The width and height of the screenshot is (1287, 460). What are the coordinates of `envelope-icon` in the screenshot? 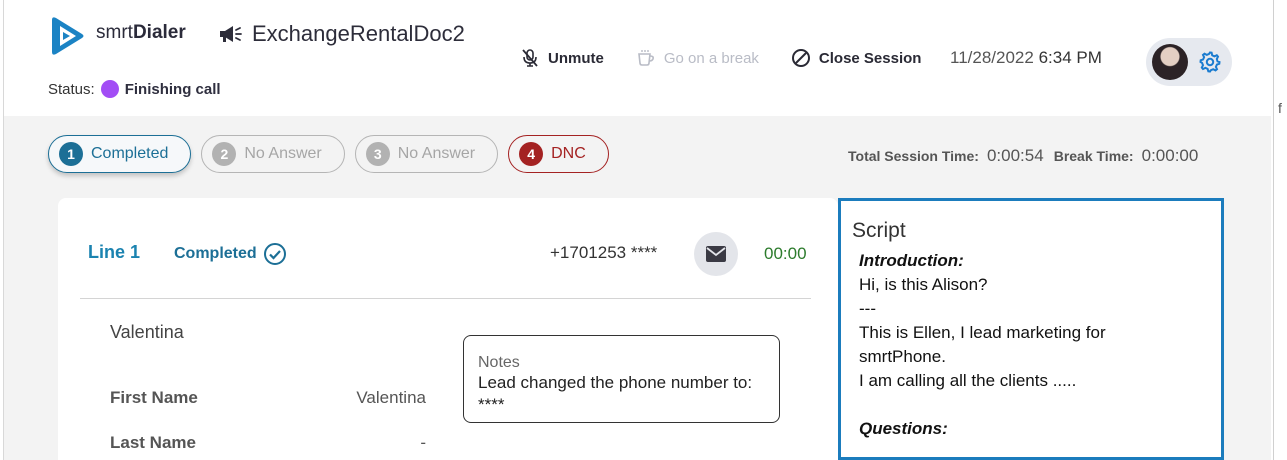 It's located at (716, 254).